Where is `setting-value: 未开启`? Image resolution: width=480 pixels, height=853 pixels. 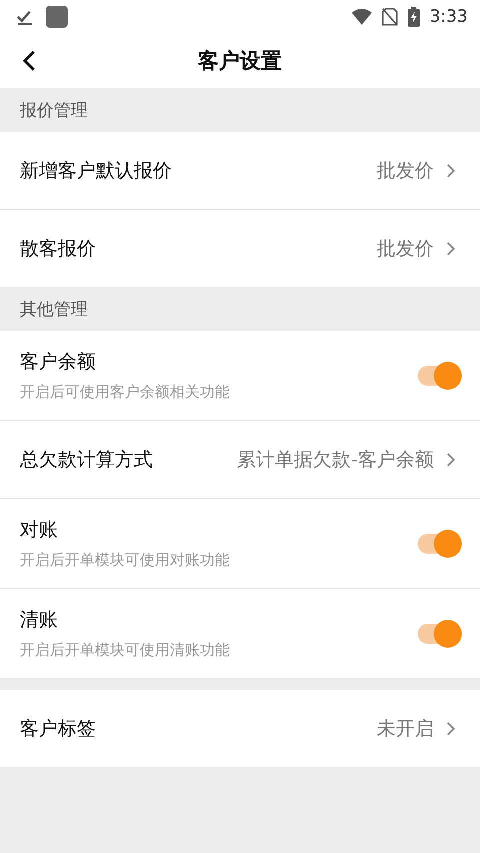
setting-value: 未开启 is located at coordinates (405, 729).